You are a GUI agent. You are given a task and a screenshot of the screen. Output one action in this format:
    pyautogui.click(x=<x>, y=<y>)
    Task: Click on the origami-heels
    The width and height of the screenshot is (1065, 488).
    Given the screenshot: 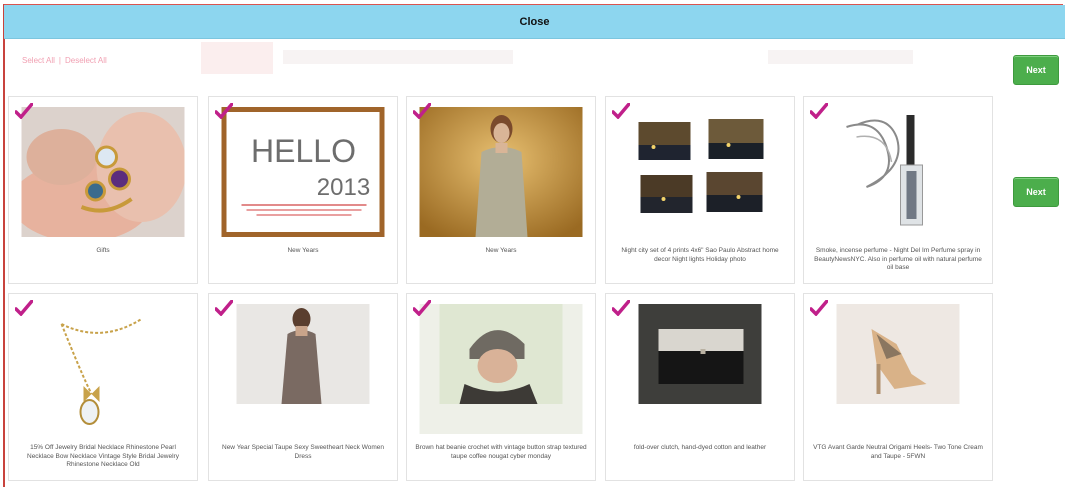 What is the action you would take?
    pyautogui.click(x=898, y=369)
    